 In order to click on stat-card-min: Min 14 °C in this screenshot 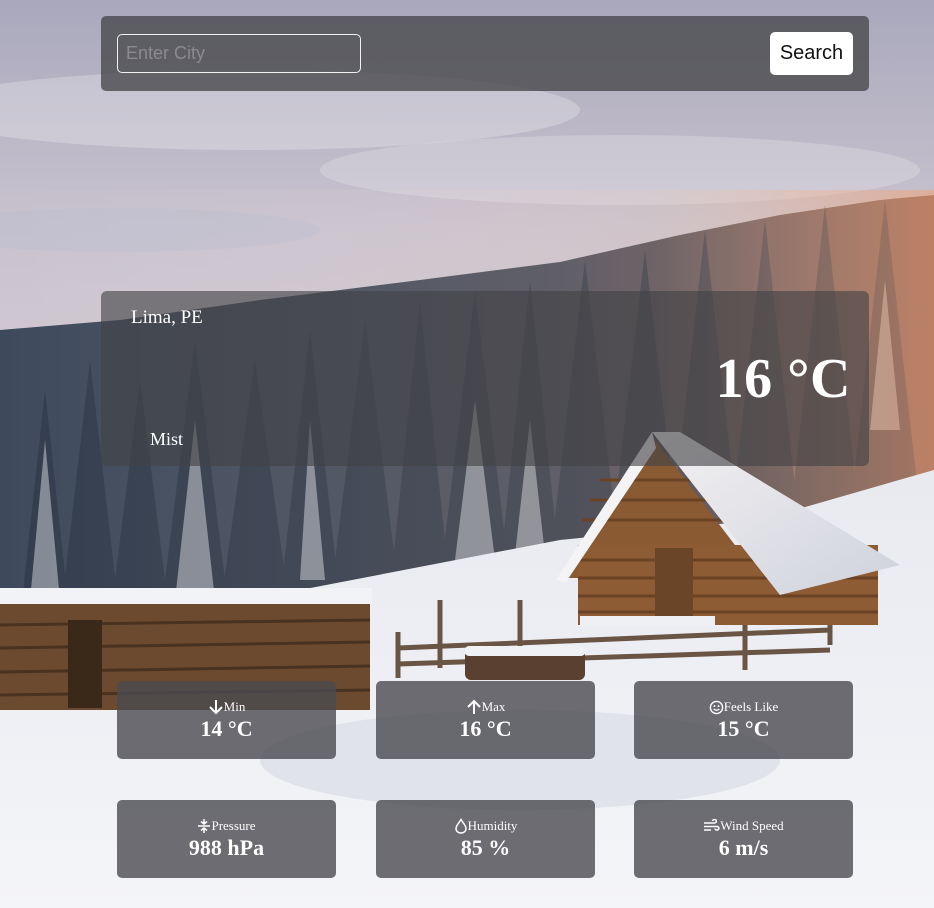, I will do `click(226, 720)`.